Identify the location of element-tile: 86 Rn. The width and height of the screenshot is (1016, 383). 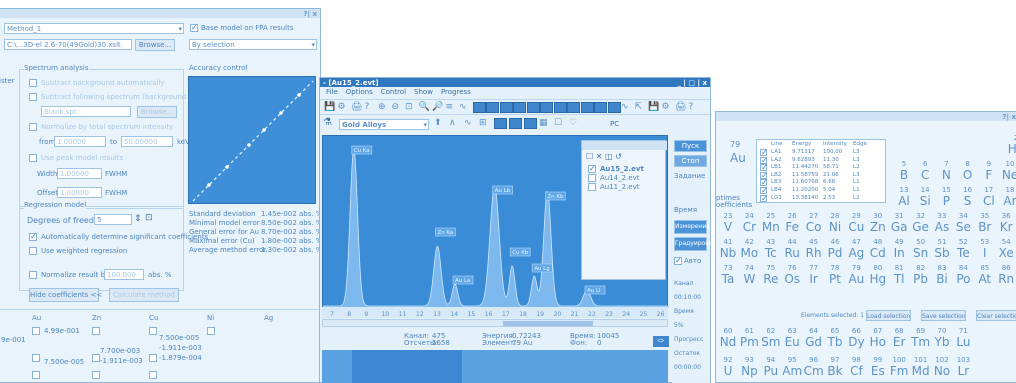
(1006, 276).